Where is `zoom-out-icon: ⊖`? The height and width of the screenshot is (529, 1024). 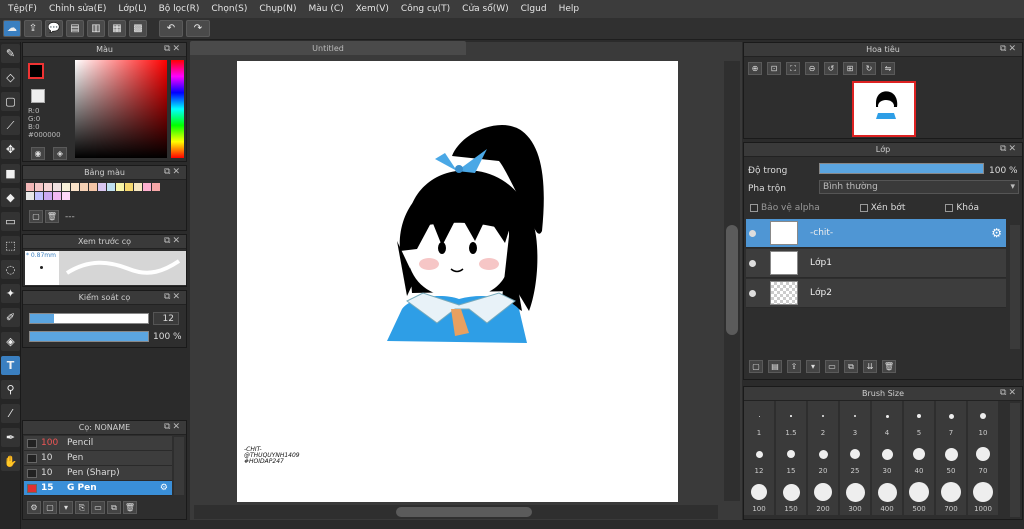 zoom-out-icon: ⊖ is located at coordinates (812, 68).